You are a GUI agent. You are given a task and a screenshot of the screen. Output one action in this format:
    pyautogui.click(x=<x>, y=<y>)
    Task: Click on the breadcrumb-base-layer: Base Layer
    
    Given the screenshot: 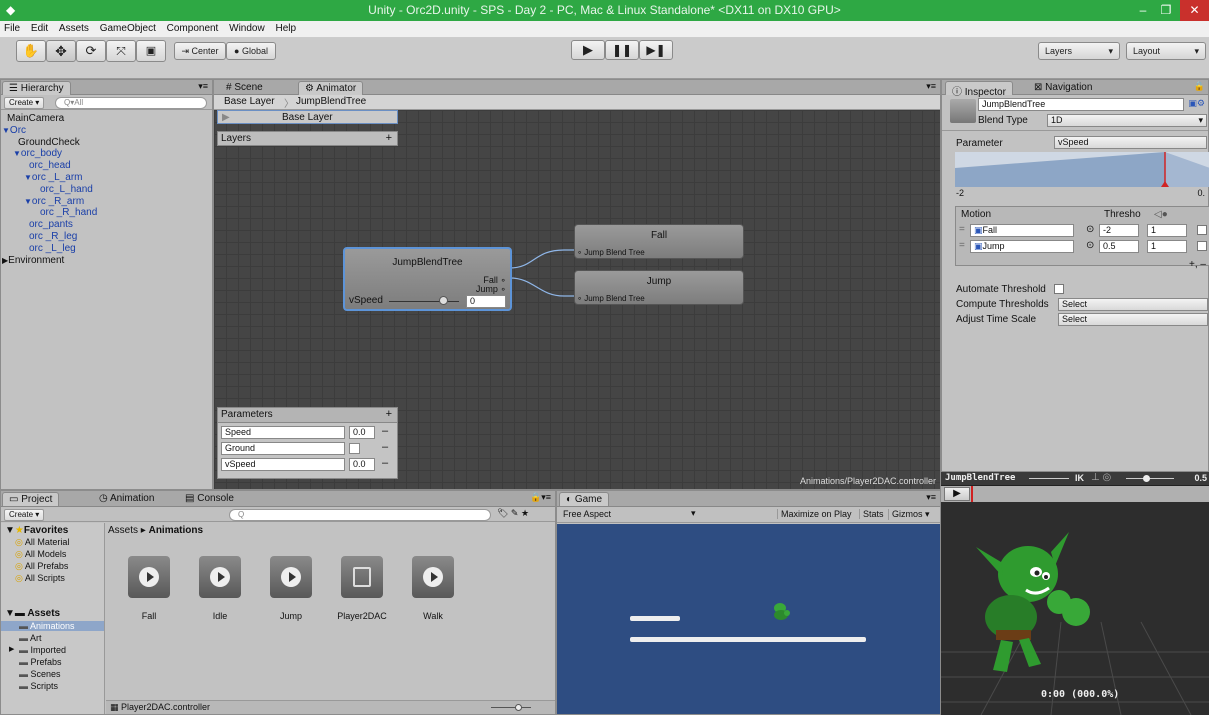 What is the action you would take?
    pyautogui.click(x=249, y=101)
    